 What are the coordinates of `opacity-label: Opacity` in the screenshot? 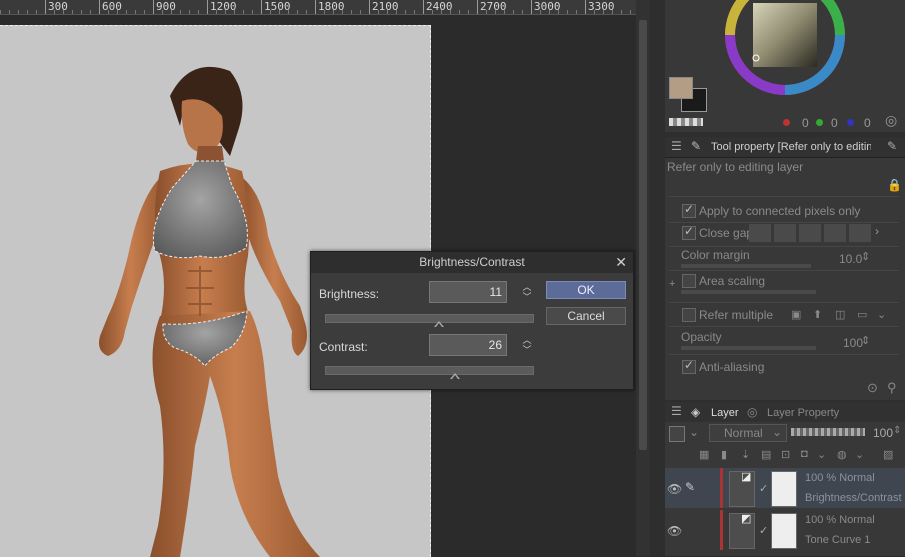 It's located at (701, 337).